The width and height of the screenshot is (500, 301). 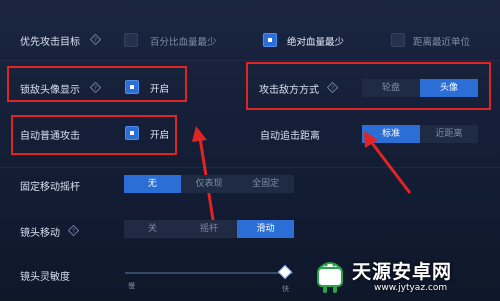 What do you see at coordinates (391, 134) in the screenshot?
I see `chase-option-standard: 标准` at bounding box center [391, 134].